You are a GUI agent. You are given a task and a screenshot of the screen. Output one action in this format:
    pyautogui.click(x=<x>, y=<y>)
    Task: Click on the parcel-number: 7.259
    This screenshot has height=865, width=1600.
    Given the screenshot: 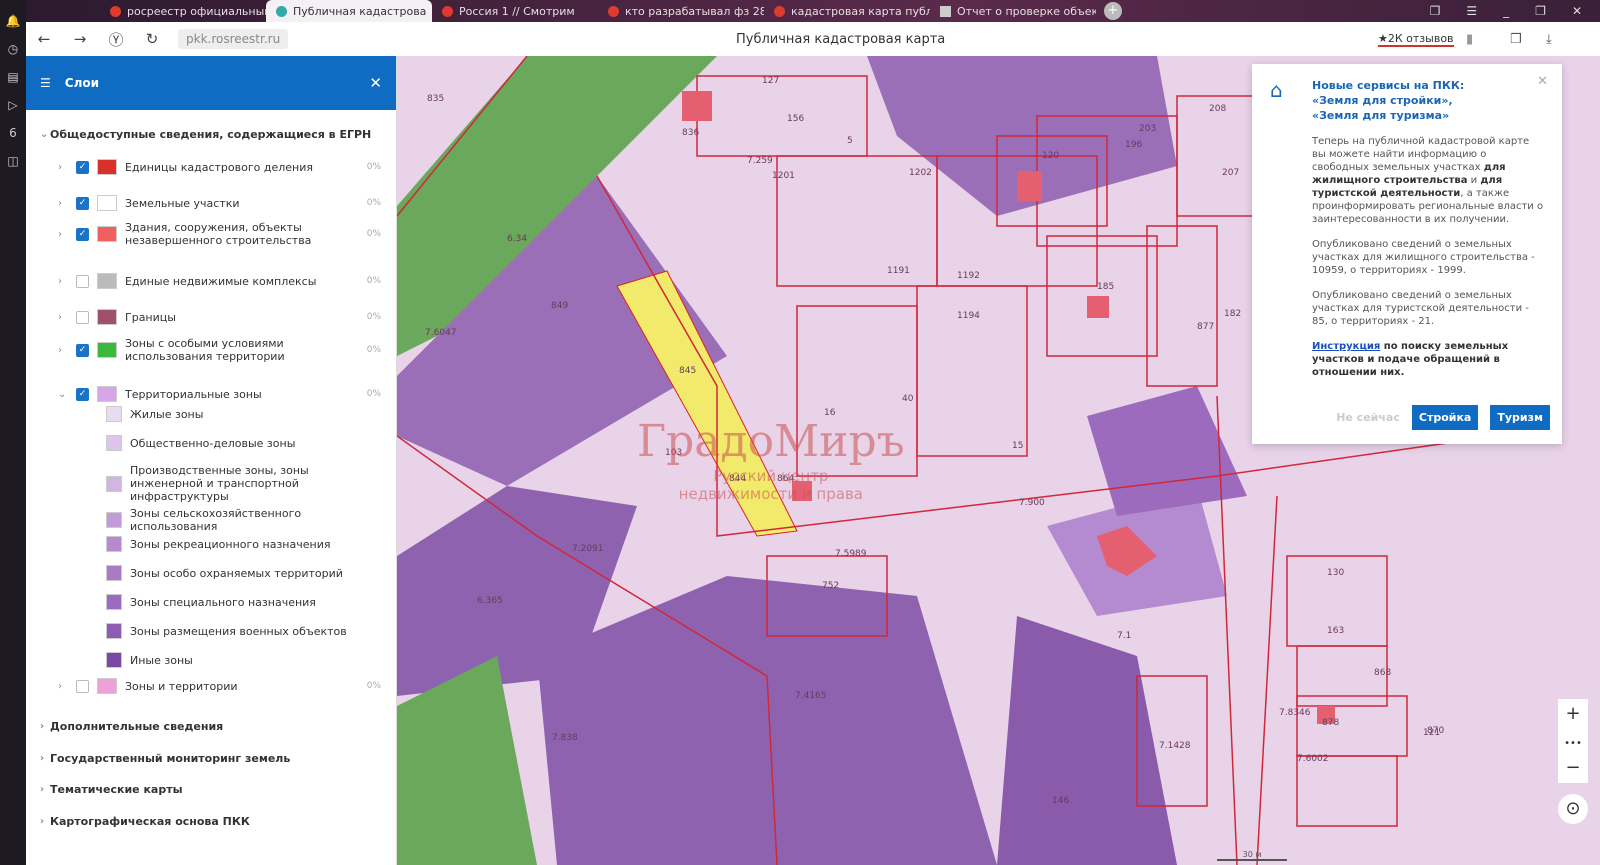 What is the action you would take?
    pyautogui.click(x=760, y=161)
    